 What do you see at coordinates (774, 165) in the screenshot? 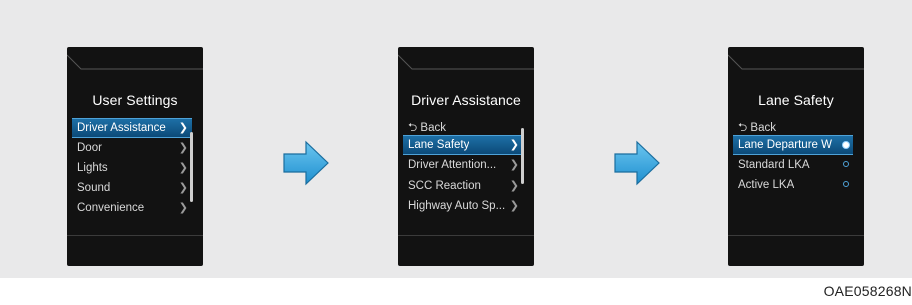
I see `option-label: Standard LKA` at bounding box center [774, 165].